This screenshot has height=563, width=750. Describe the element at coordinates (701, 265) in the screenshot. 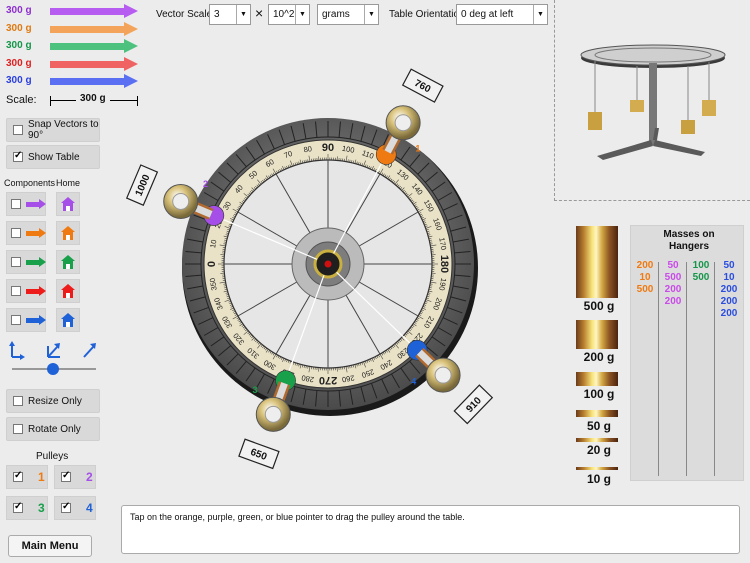

I see `hanger-mass-value: 100` at that location.